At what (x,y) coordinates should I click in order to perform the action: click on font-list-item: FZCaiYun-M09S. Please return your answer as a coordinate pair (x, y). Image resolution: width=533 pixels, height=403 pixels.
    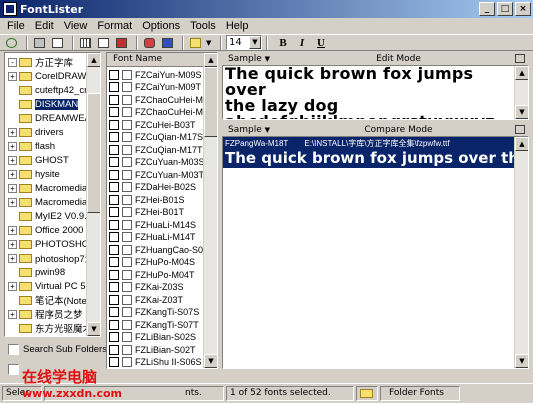
    Looking at the image, I should click on (155, 75).